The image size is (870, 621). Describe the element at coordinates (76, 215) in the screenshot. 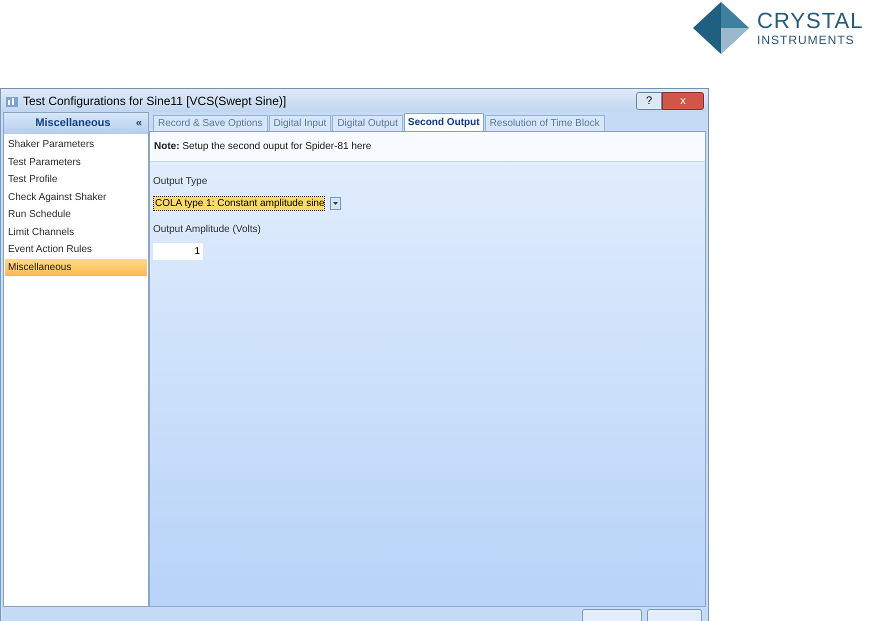

I see `sidebar-item: Run Schedule` at that location.